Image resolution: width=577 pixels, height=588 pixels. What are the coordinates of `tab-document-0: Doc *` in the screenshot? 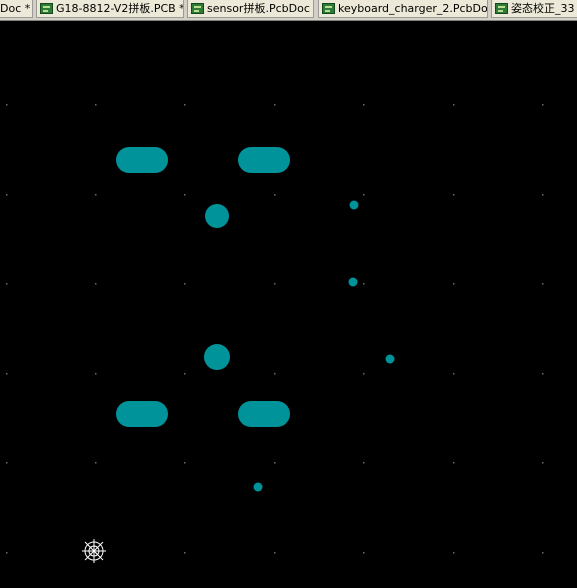 It's located at (16, 9).